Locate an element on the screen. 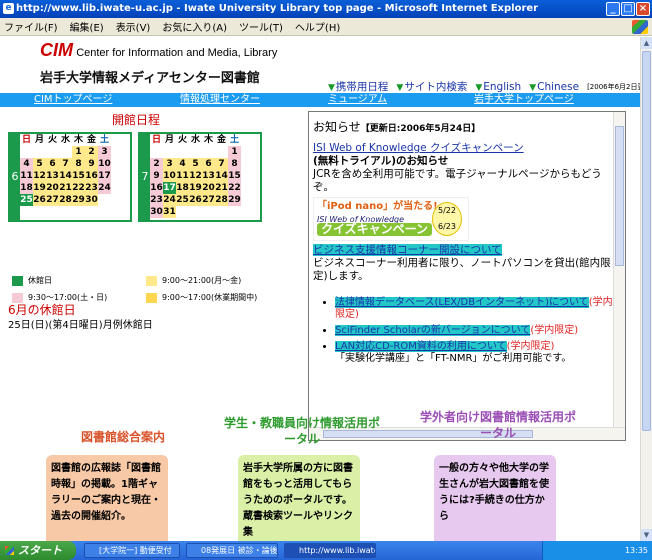 The width and height of the screenshot is (652, 560). news-updated: 【更新日:2006年5月24日】 is located at coordinates (420, 129).